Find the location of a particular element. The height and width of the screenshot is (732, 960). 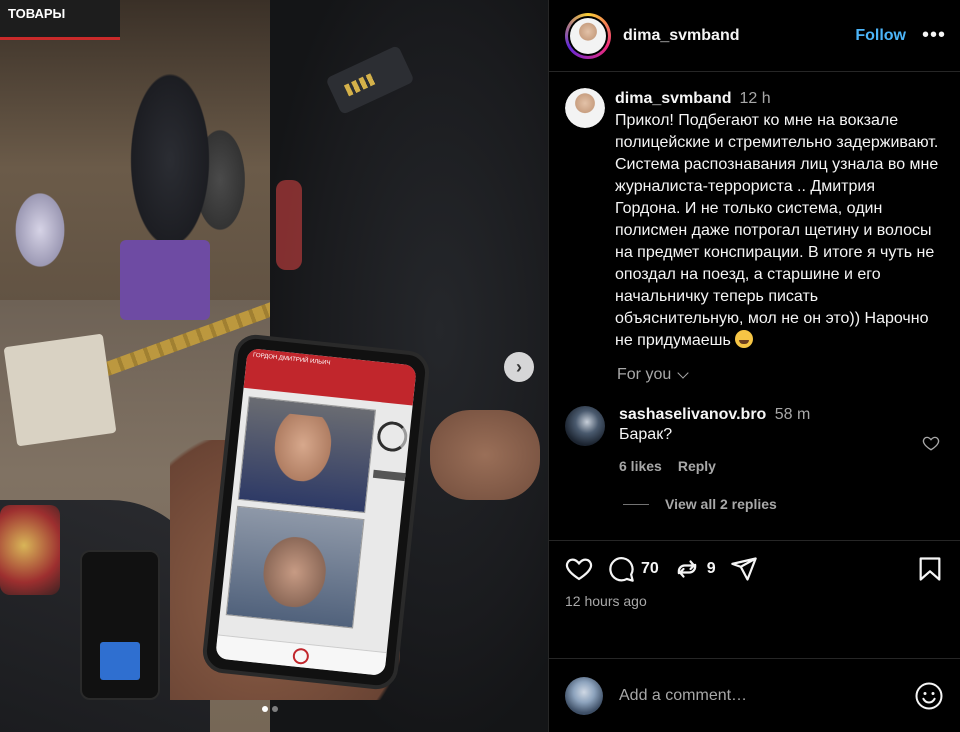

carousel-dots is located at coordinates (270, 709).